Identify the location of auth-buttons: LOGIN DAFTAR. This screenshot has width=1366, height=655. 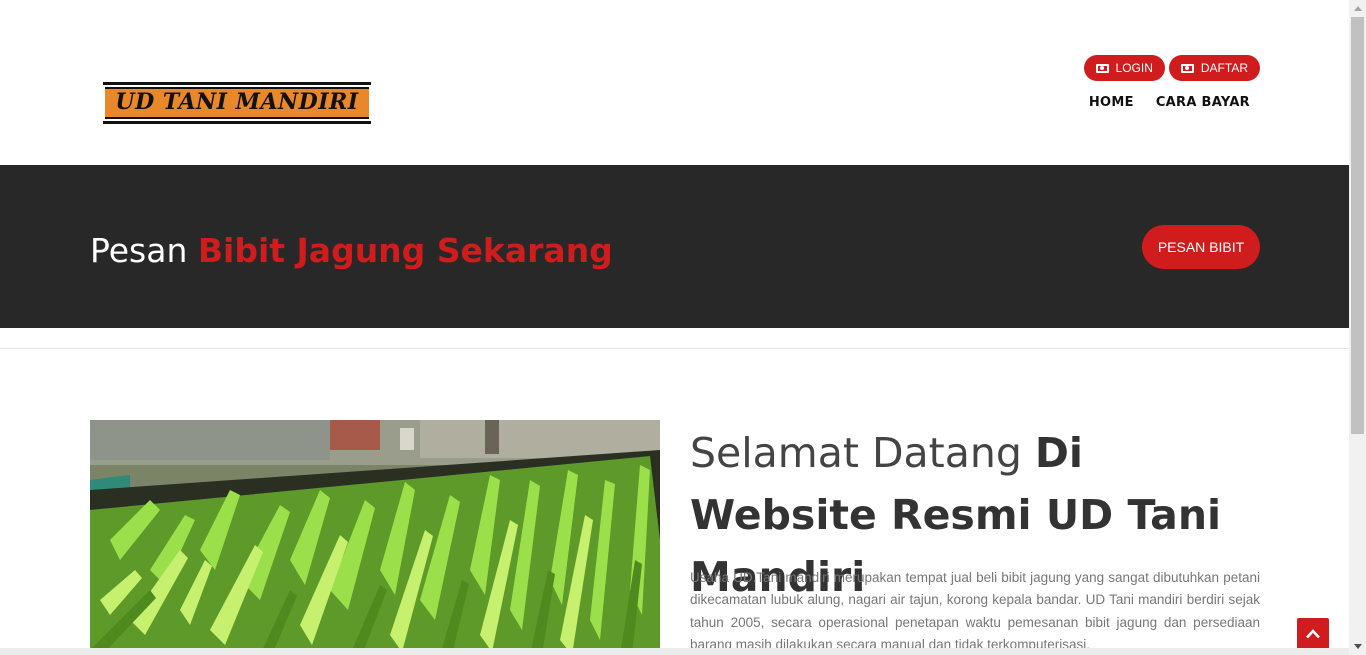
(1171, 68).